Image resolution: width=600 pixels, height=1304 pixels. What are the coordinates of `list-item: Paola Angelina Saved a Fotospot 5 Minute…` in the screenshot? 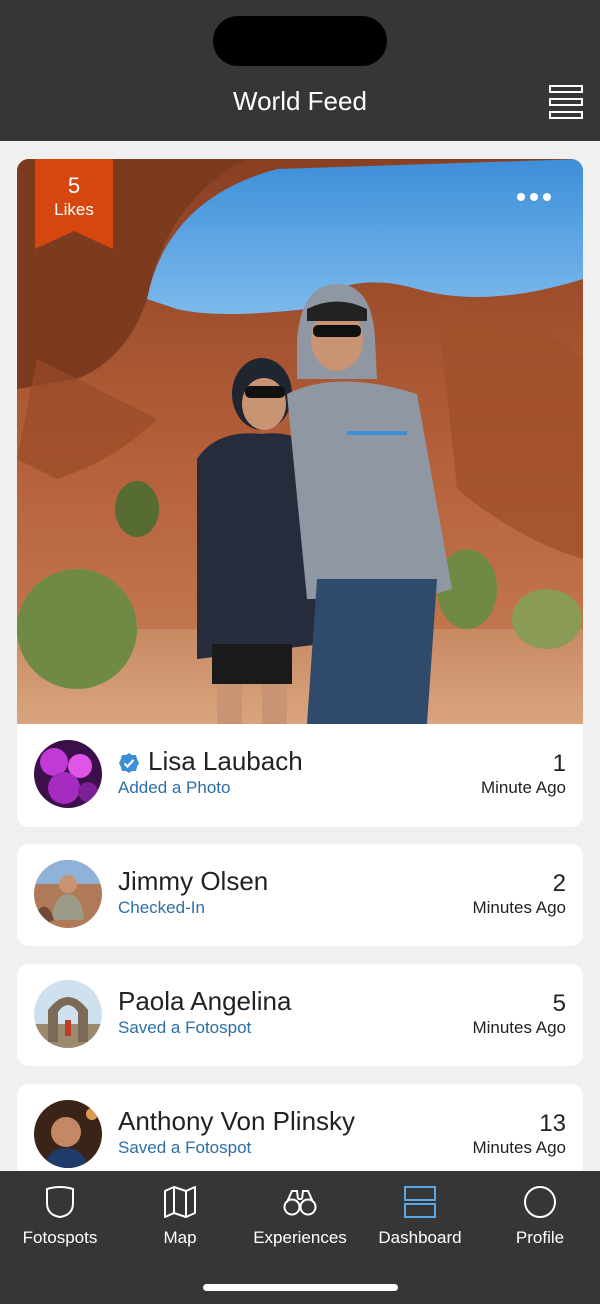 It's located at (300, 1015).